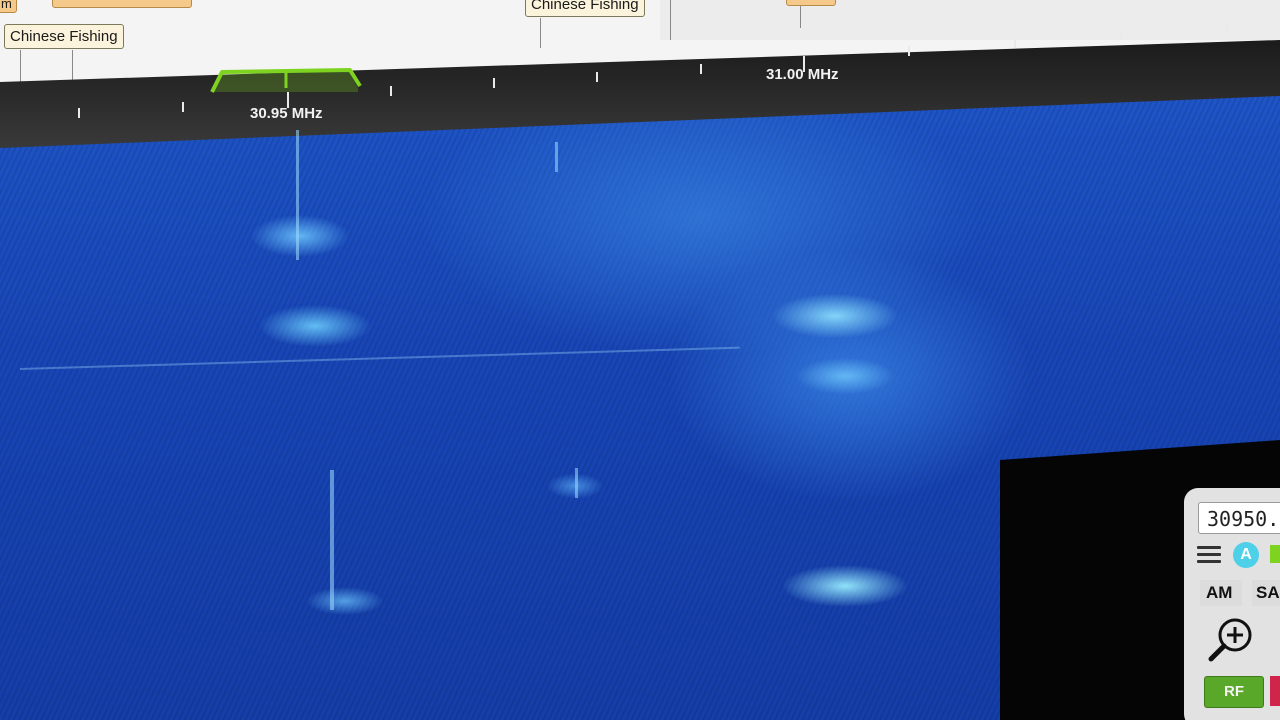 This screenshot has width=1280, height=720. What do you see at coordinates (802, 74) in the screenshot?
I see `freq-label-right: 31.00 MHz` at bounding box center [802, 74].